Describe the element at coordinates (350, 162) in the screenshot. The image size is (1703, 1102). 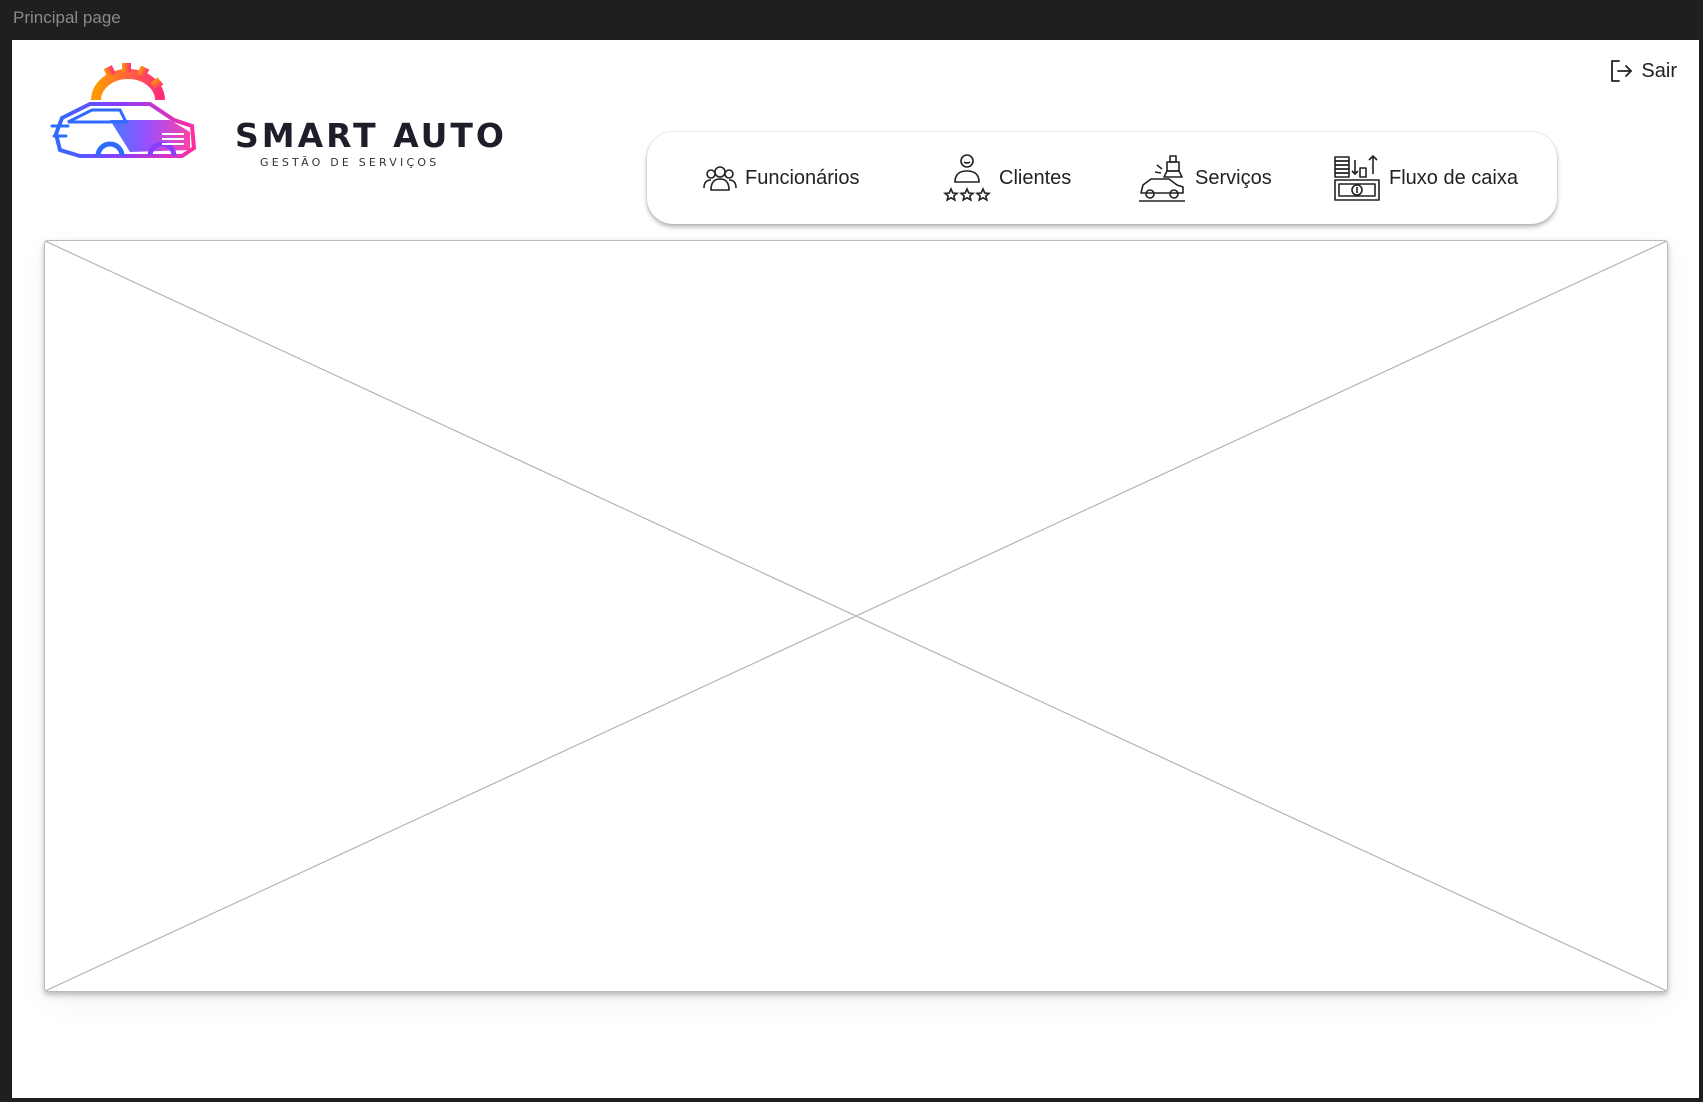
I see `brand-tagline: GESTÃO DE SERVIÇOS` at that location.